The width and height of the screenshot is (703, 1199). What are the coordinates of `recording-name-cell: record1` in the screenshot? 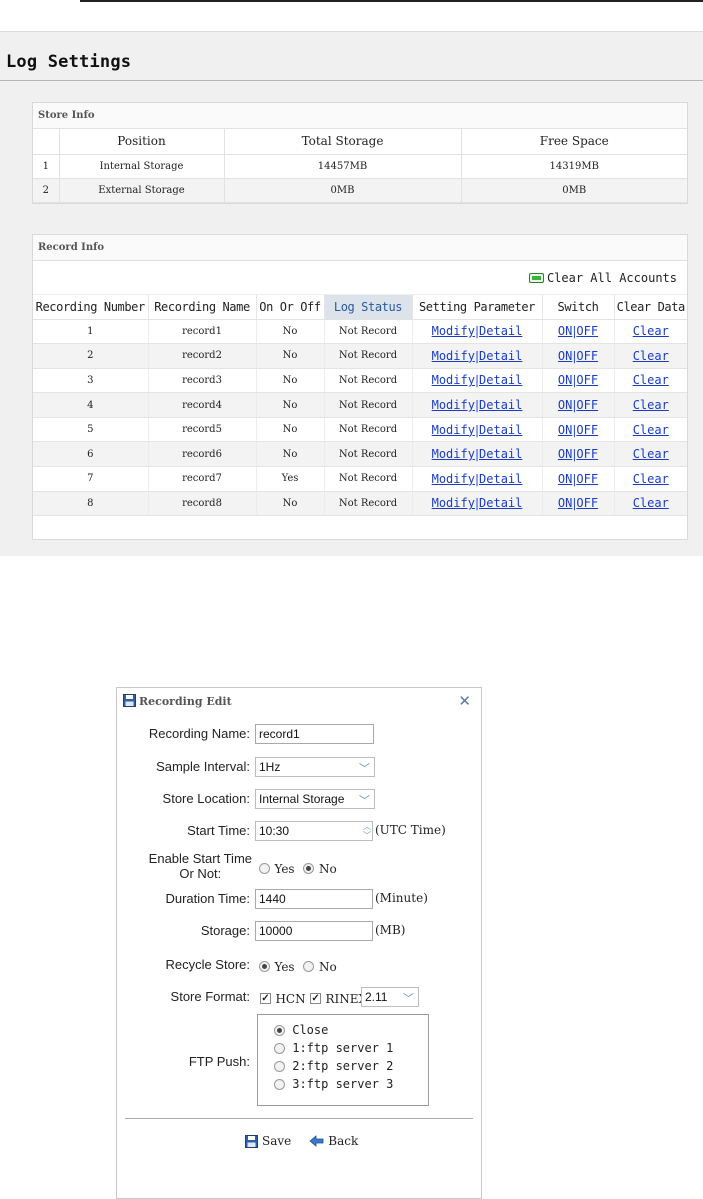 It's located at (202, 332).